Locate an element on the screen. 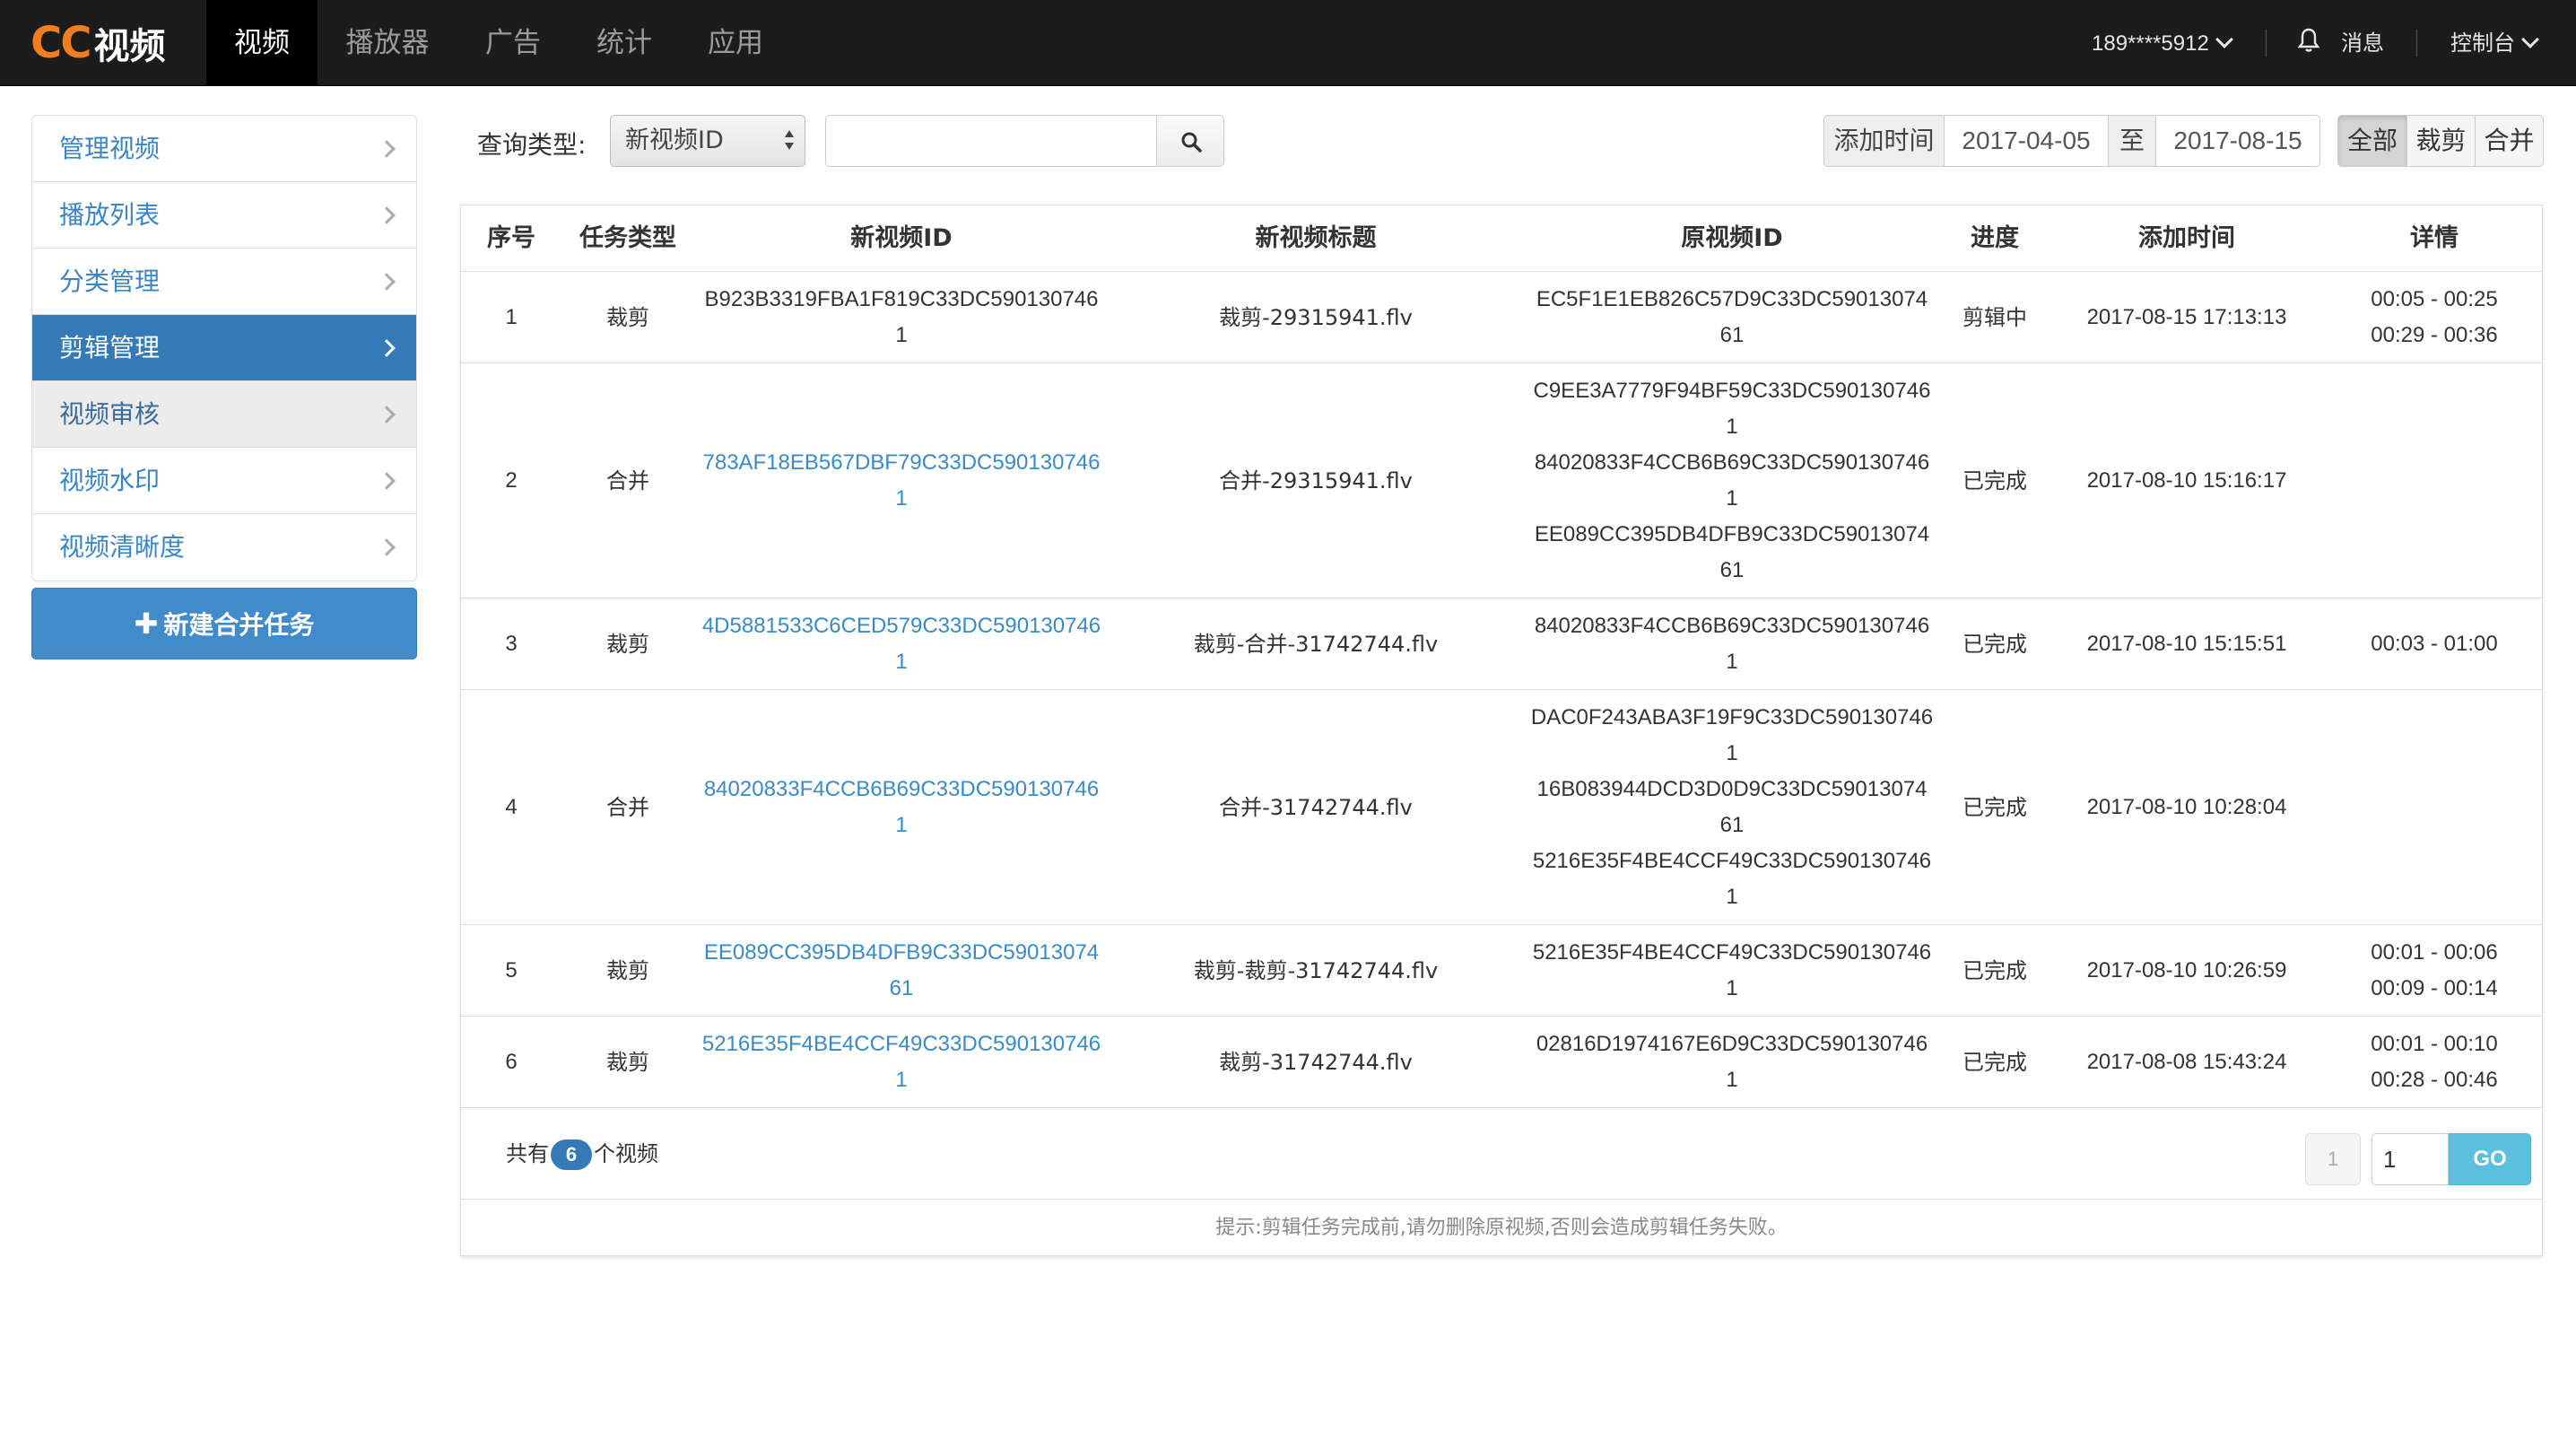 The image size is (2576, 1432). cell-new-id-line: 84020833F4CCB6B69C33DC590130746 is located at coordinates (901, 790).